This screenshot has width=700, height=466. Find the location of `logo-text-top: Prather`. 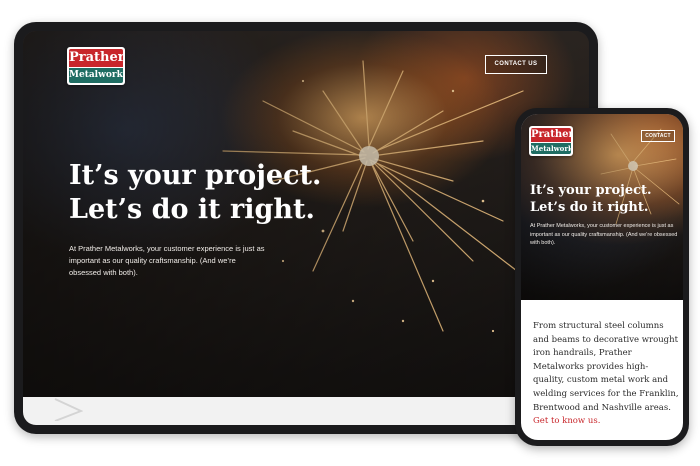

logo-text-top: Prather is located at coordinates (97, 58).